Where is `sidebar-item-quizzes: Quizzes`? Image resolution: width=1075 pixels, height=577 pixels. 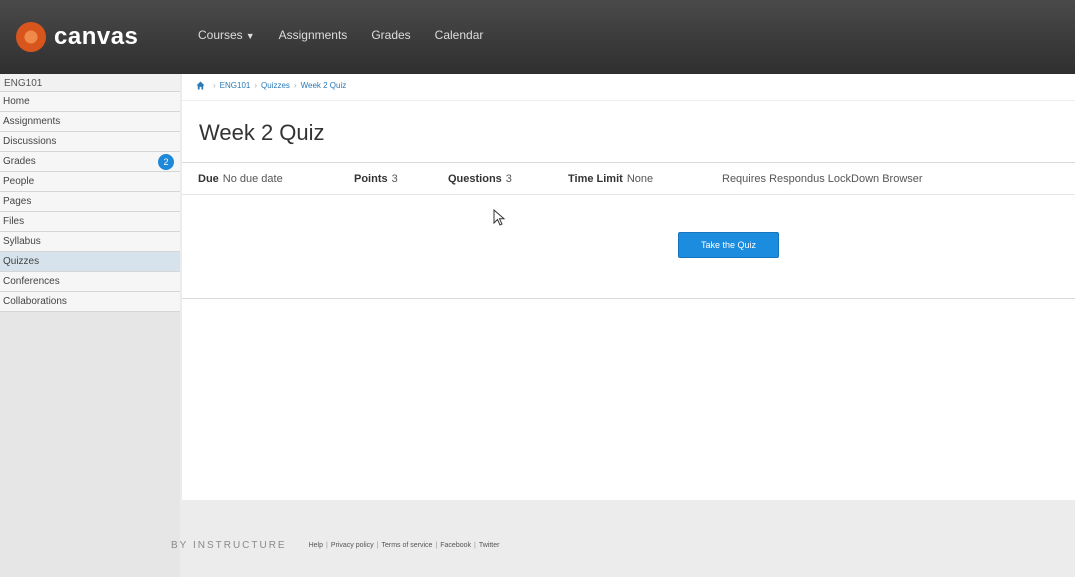 sidebar-item-quizzes: Quizzes is located at coordinates (90, 262).